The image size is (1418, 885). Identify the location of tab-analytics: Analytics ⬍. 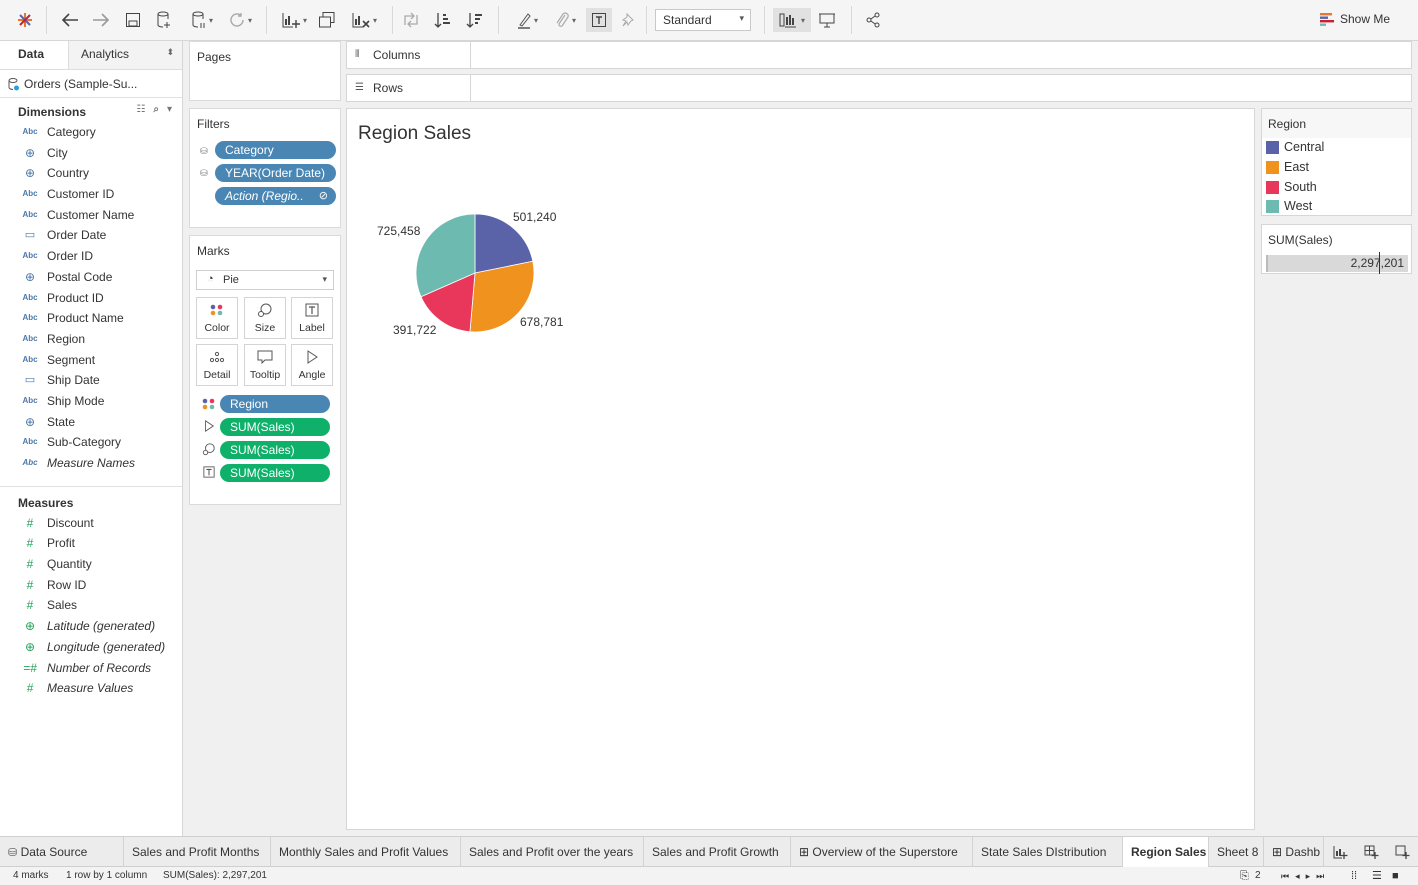
(125, 55).